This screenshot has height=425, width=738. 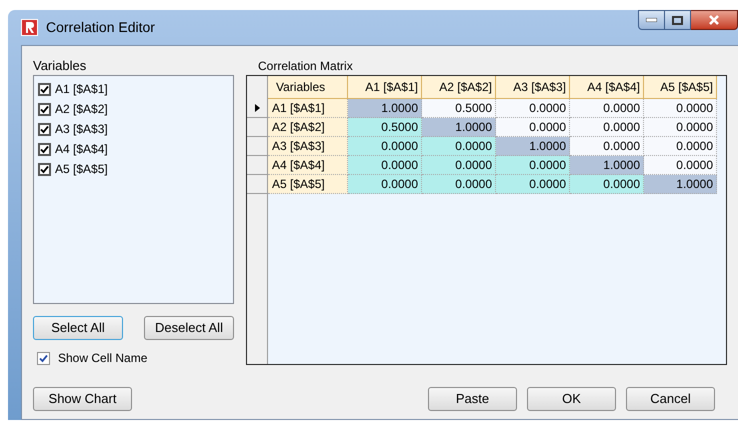 I want to click on select-all-button: Select All, so click(x=78, y=328).